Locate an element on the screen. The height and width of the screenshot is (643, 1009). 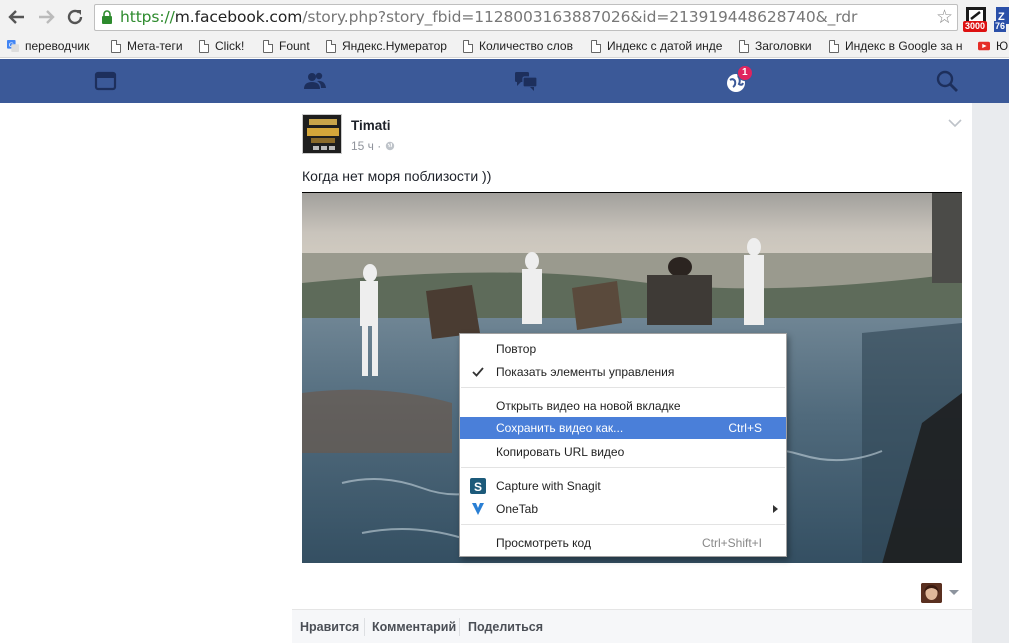
post-actions-bar: Нравится Комментарий Поделиться is located at coordinates (632, 626).